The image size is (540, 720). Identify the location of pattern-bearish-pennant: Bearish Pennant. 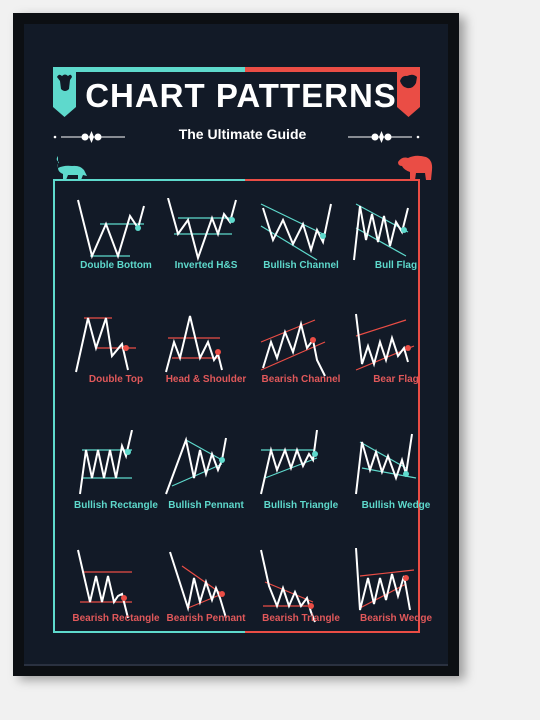
(206, 603).